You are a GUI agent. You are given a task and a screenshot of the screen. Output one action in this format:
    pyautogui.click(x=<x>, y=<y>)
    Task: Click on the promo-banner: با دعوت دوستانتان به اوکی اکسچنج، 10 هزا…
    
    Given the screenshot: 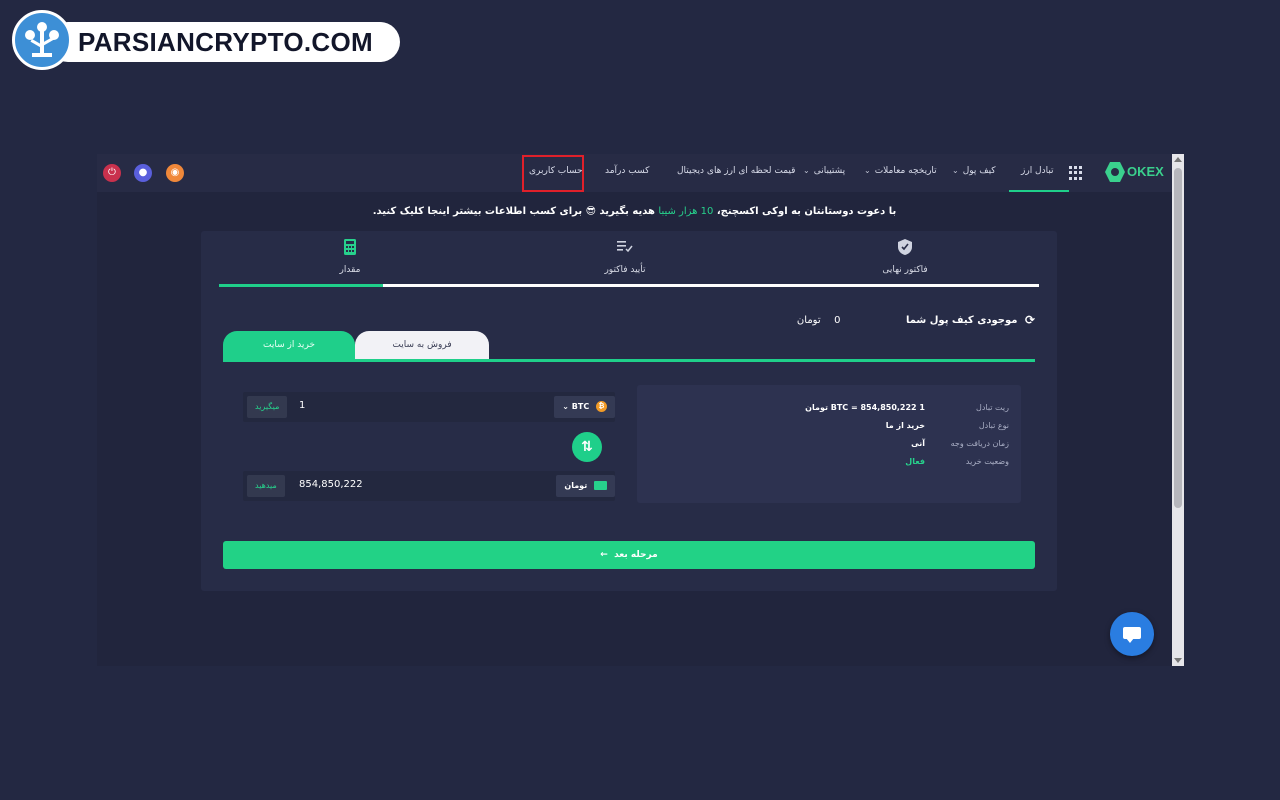 What is the action you would take?
    pyautogui.click(x=634, y=211)
    